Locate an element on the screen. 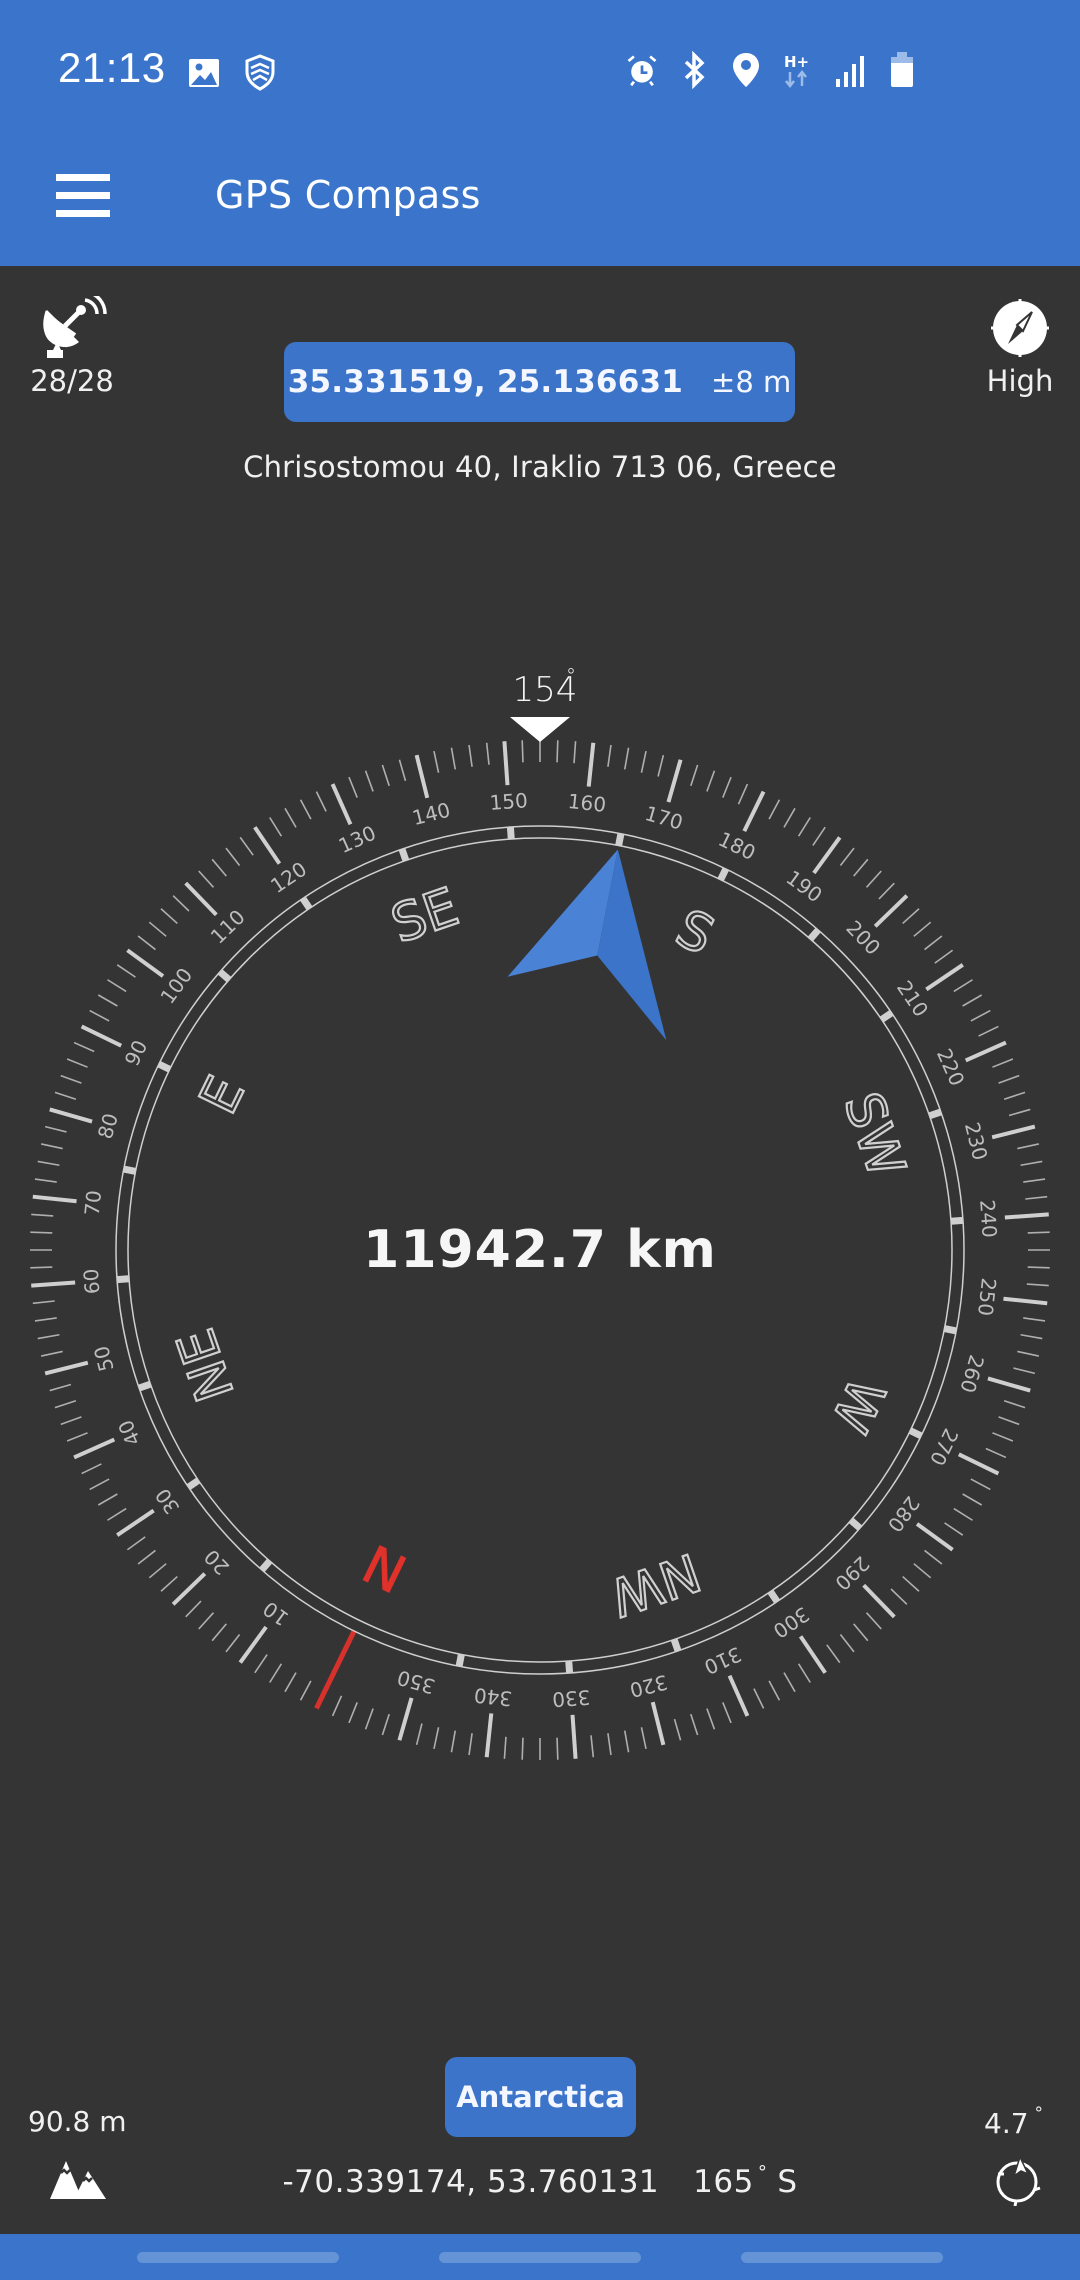 The image size is (1080, 2280). target-bearing-unit: ° is located at coordinates (762, 2172).